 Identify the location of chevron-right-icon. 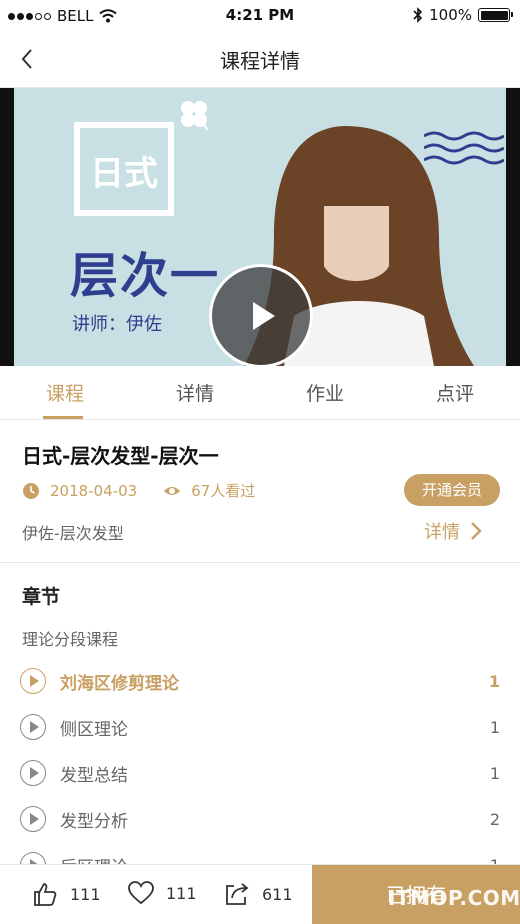
(476, 531).